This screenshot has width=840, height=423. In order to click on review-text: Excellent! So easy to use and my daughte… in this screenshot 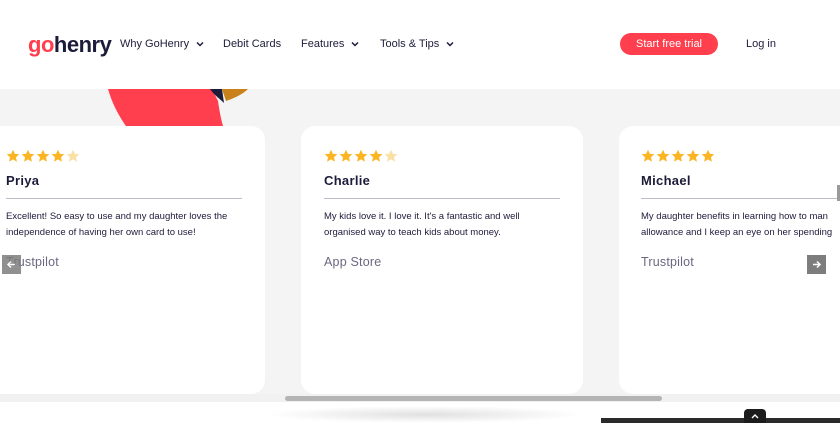, I will do `click(117, 224)`.